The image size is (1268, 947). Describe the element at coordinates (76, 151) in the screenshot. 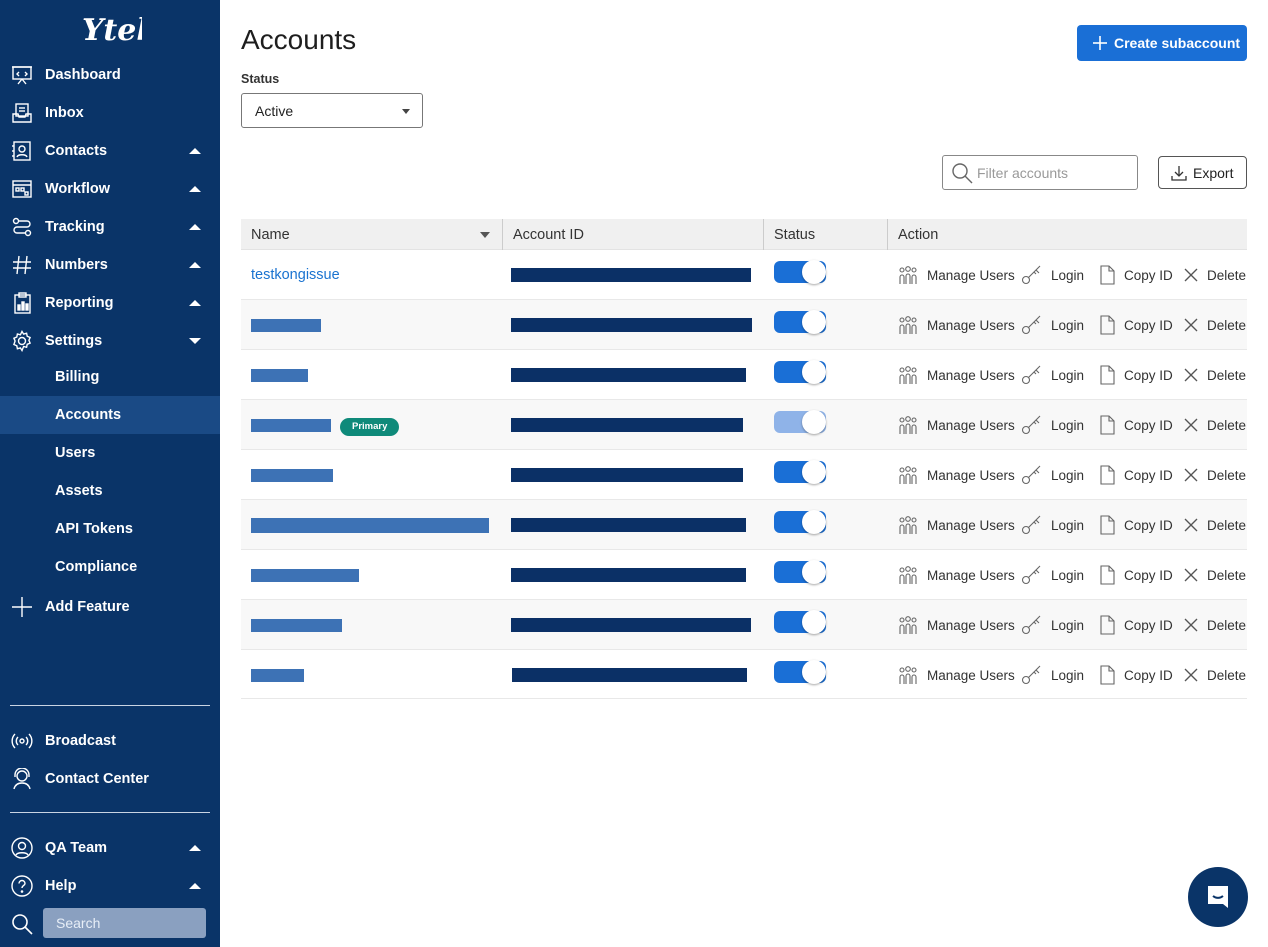

I see `nav-label: Contacts` at that location.